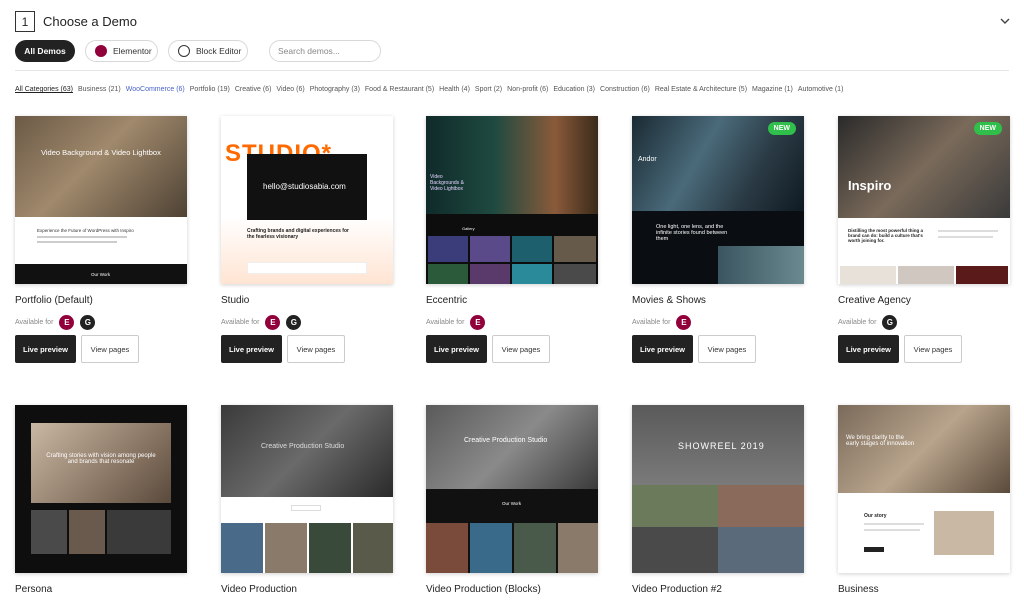  What do you see at coordinates (304, 186) in the screenshot?
I see `thumb-email: hello@studiosabia.com` at bounding box center [304, 186].